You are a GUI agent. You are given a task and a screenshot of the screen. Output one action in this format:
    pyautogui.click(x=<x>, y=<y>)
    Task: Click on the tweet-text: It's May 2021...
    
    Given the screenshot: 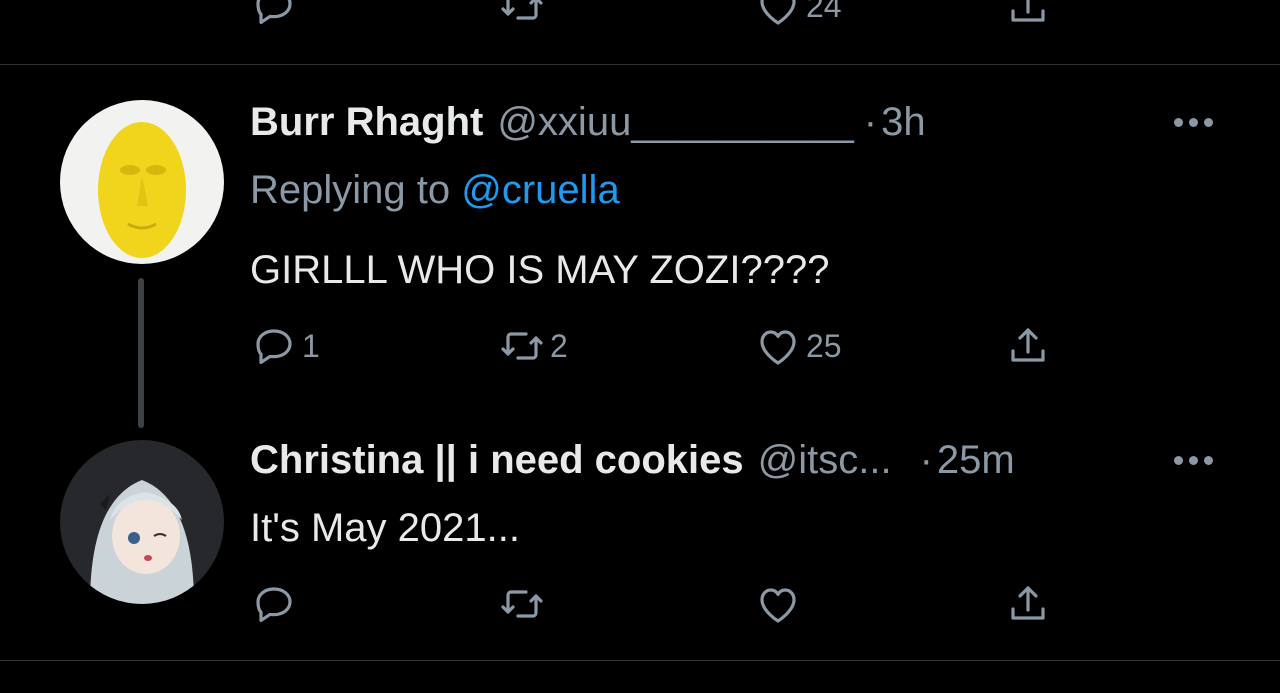 What is the action you would take?
    pyautogui.click(x=385, y=528)
    